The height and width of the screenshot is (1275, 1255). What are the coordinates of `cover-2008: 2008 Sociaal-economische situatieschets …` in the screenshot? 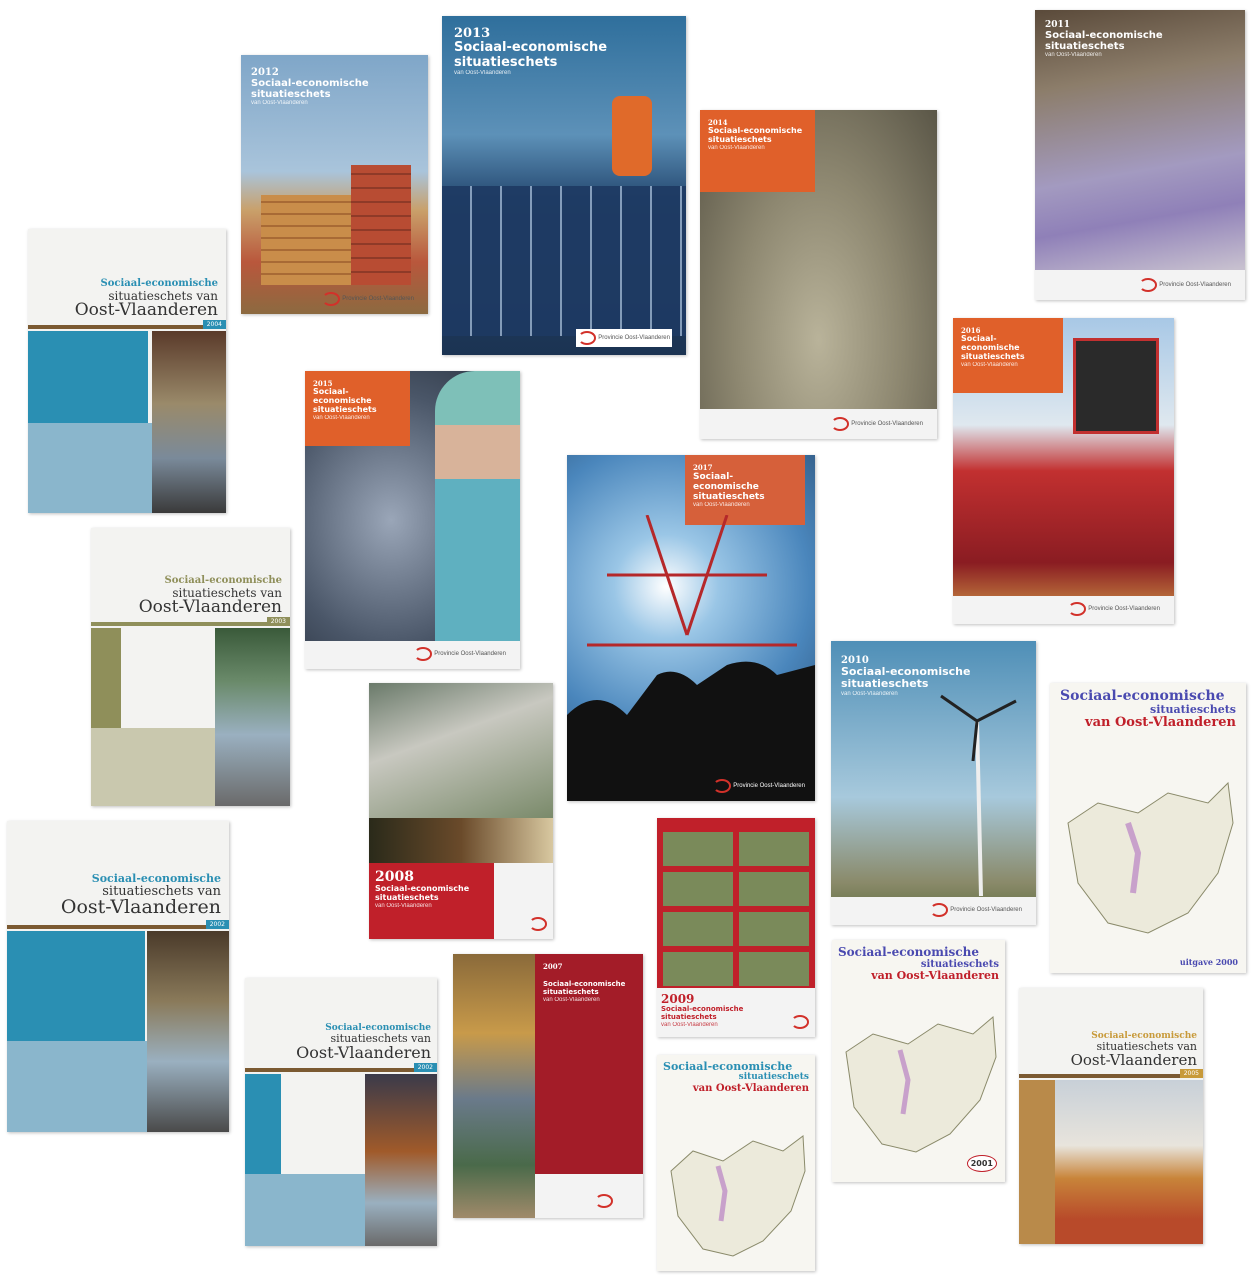 It's located at (461, 811).